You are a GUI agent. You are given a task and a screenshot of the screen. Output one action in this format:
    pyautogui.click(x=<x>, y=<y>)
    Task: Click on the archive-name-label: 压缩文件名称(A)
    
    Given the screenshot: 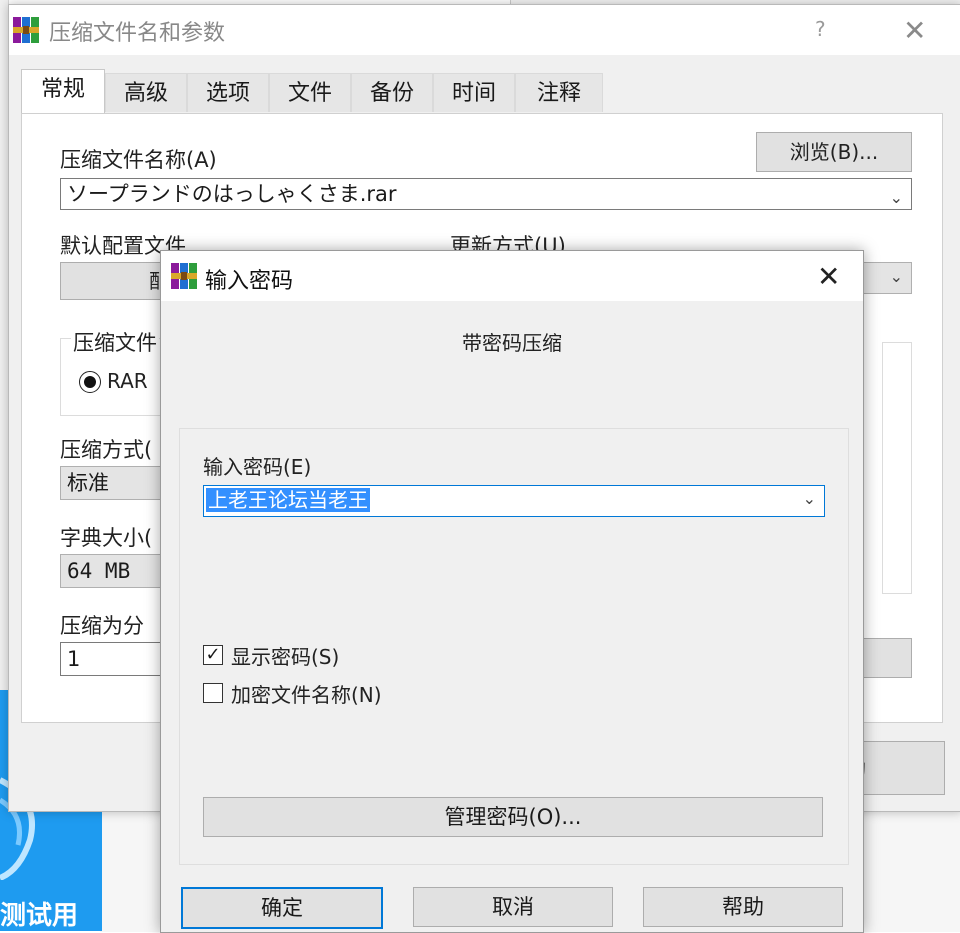 What is the action you would take?
    pyautogui.click(x=138, y=160)
    